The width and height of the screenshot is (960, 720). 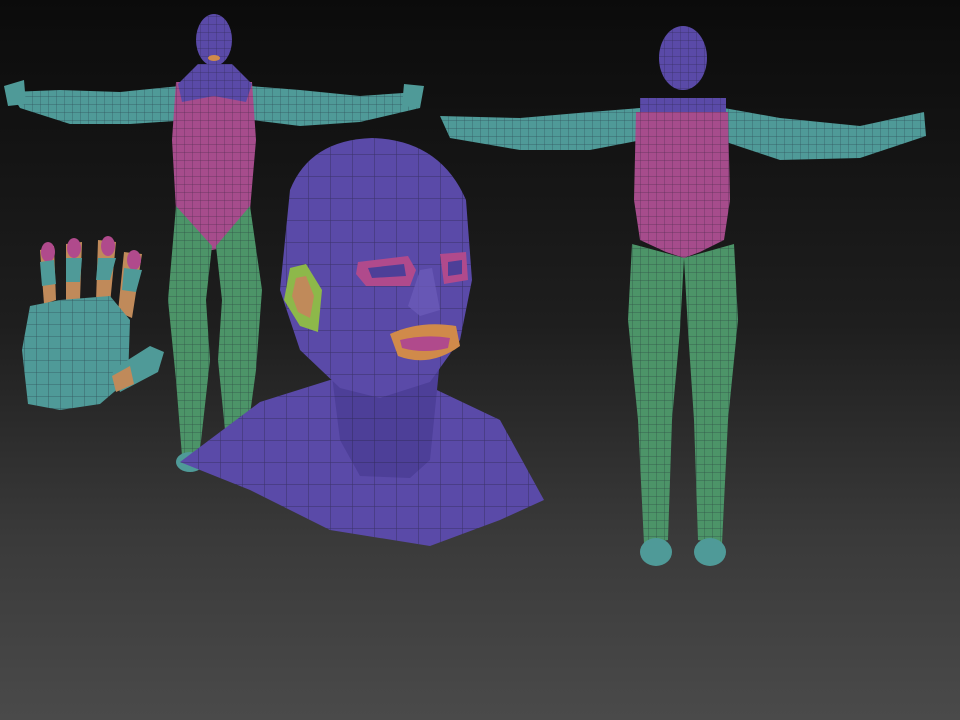 I want to click on hand, so click(x=93, y=323).